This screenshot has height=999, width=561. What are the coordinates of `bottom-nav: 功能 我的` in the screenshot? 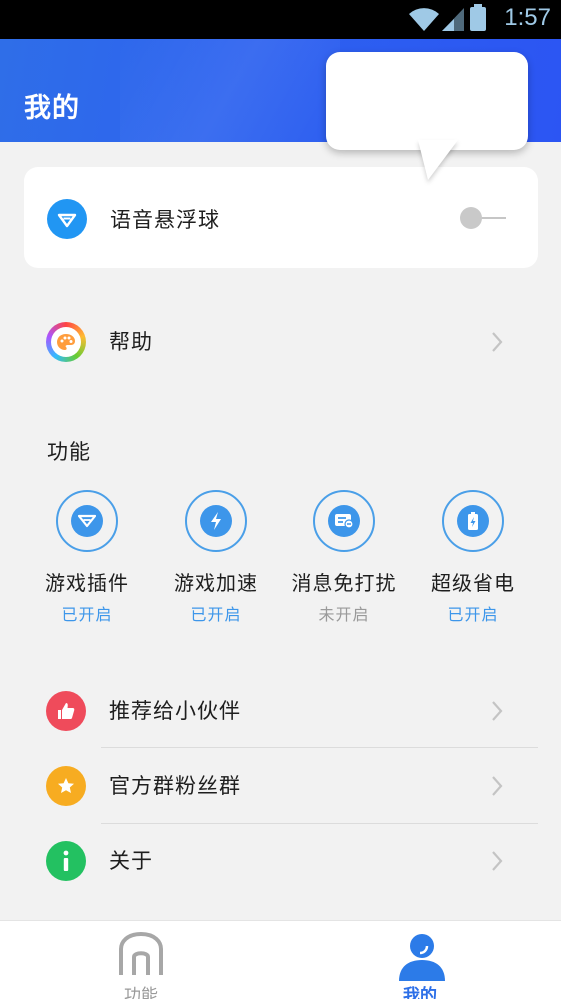 It's located at (280, 959).